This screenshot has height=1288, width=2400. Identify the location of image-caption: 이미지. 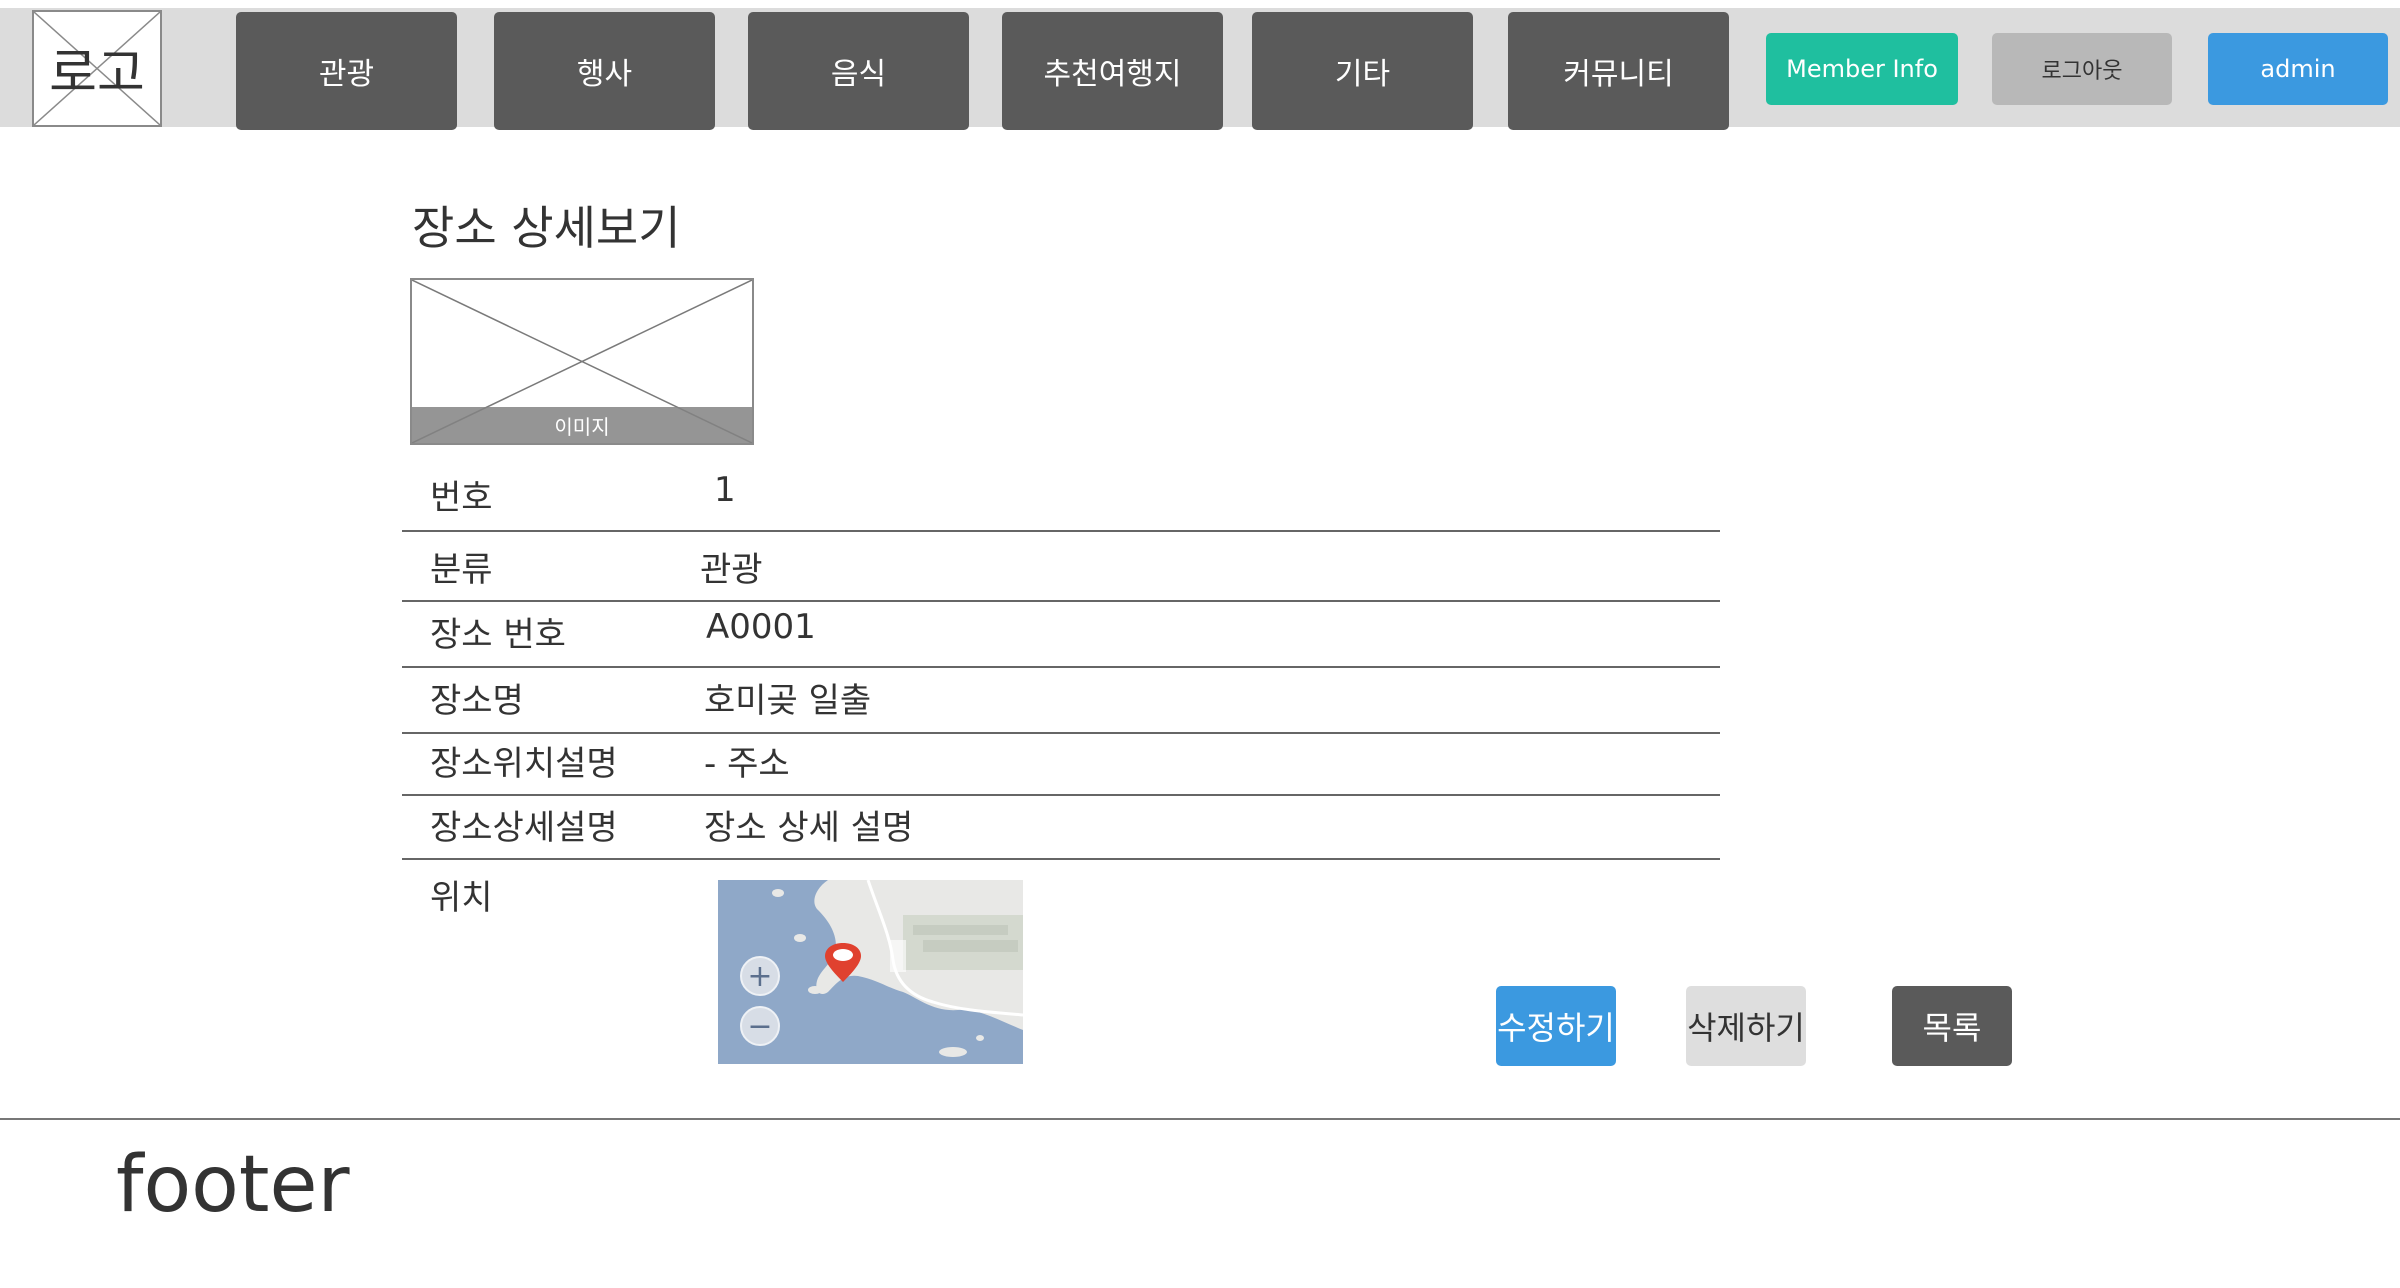
(582, 425).